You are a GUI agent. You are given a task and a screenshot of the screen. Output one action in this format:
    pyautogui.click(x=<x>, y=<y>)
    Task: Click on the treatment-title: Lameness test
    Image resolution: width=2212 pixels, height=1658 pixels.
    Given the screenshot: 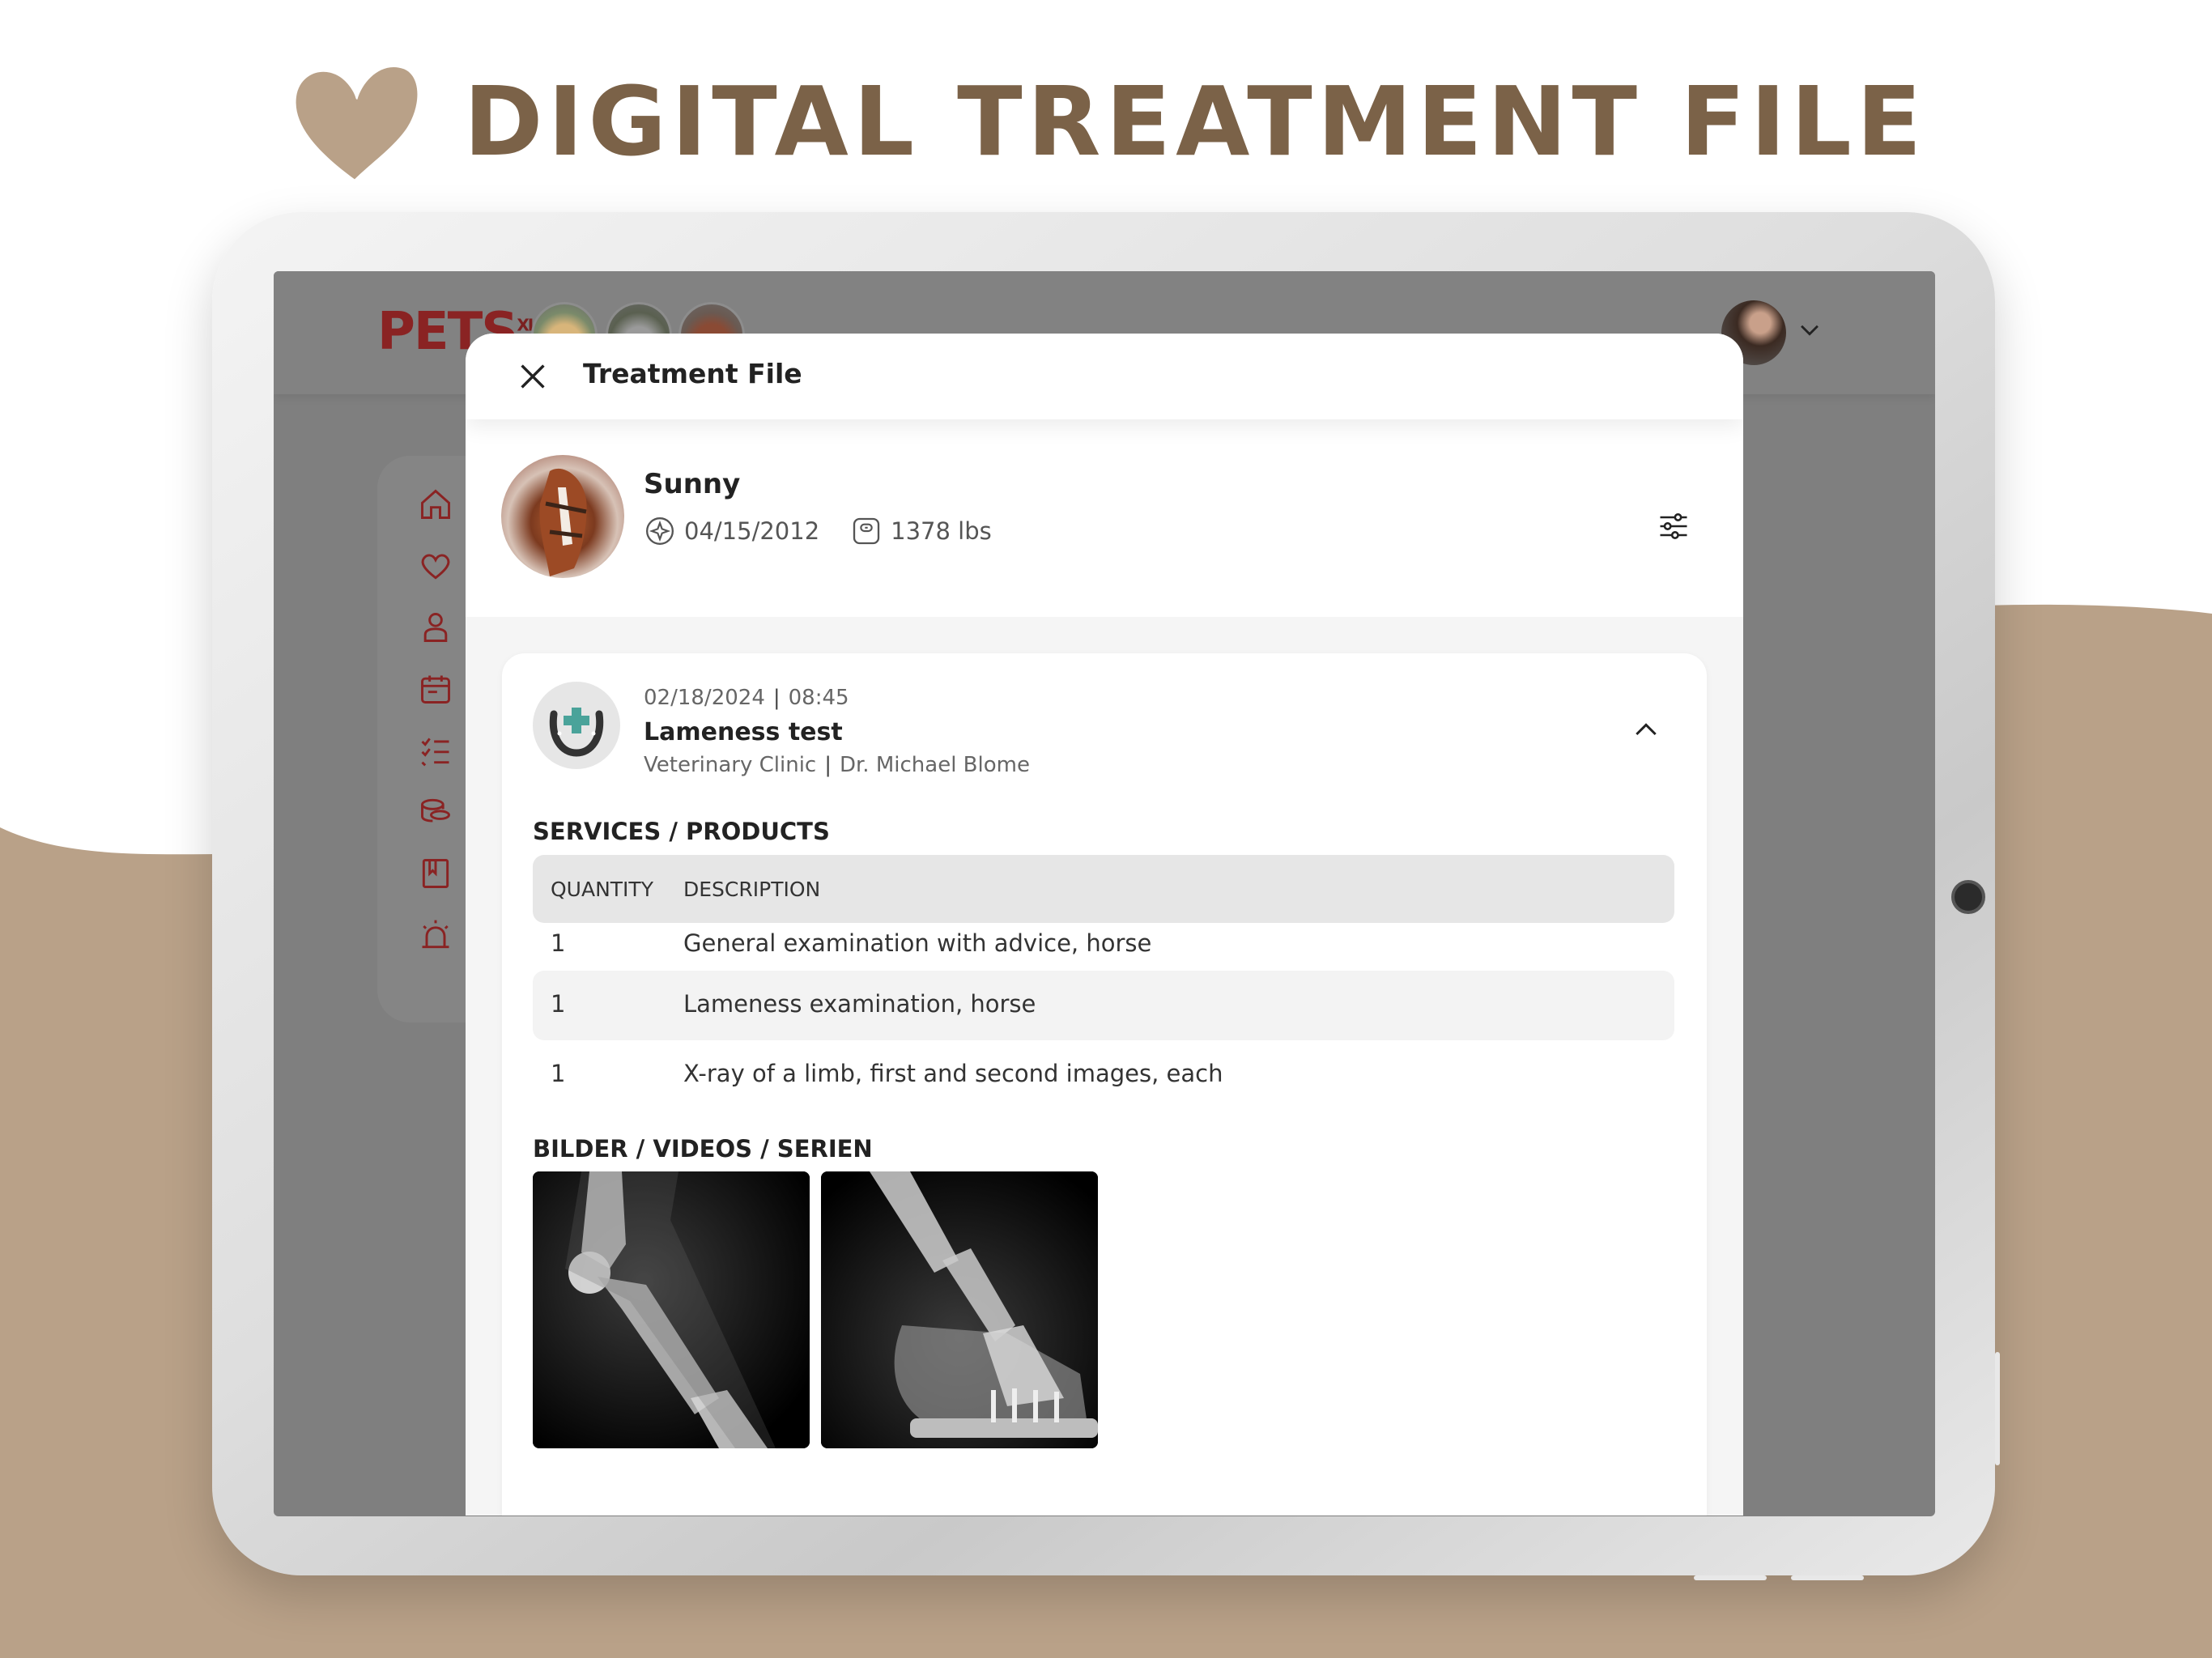 What is the action you would take?
    pyautogui.click(x=744, y=732)
    